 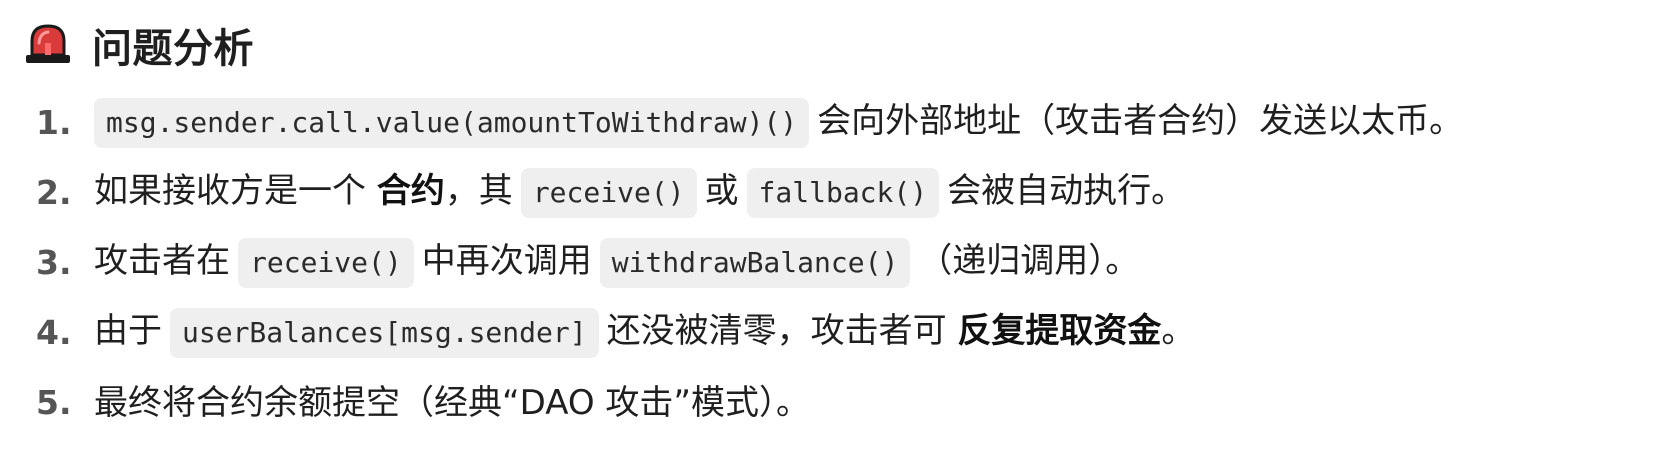 What do you see at coordinates (850, 403) in the screenshot?
I see `list-item: 5. 最终将合约余额提空（经典“DAO 攻击”模式）。` at bounding box center [850, 403].